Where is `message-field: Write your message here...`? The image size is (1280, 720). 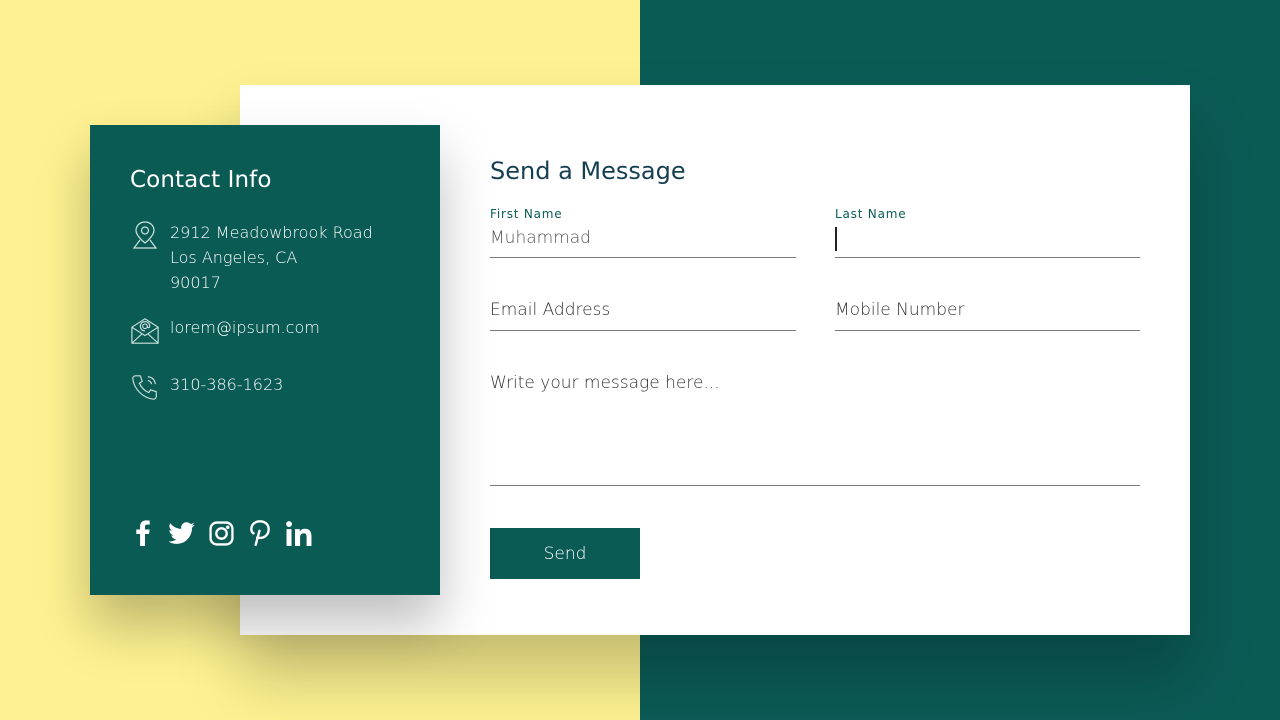
message-field: Write your message here... is located at coordinates (815, 429).